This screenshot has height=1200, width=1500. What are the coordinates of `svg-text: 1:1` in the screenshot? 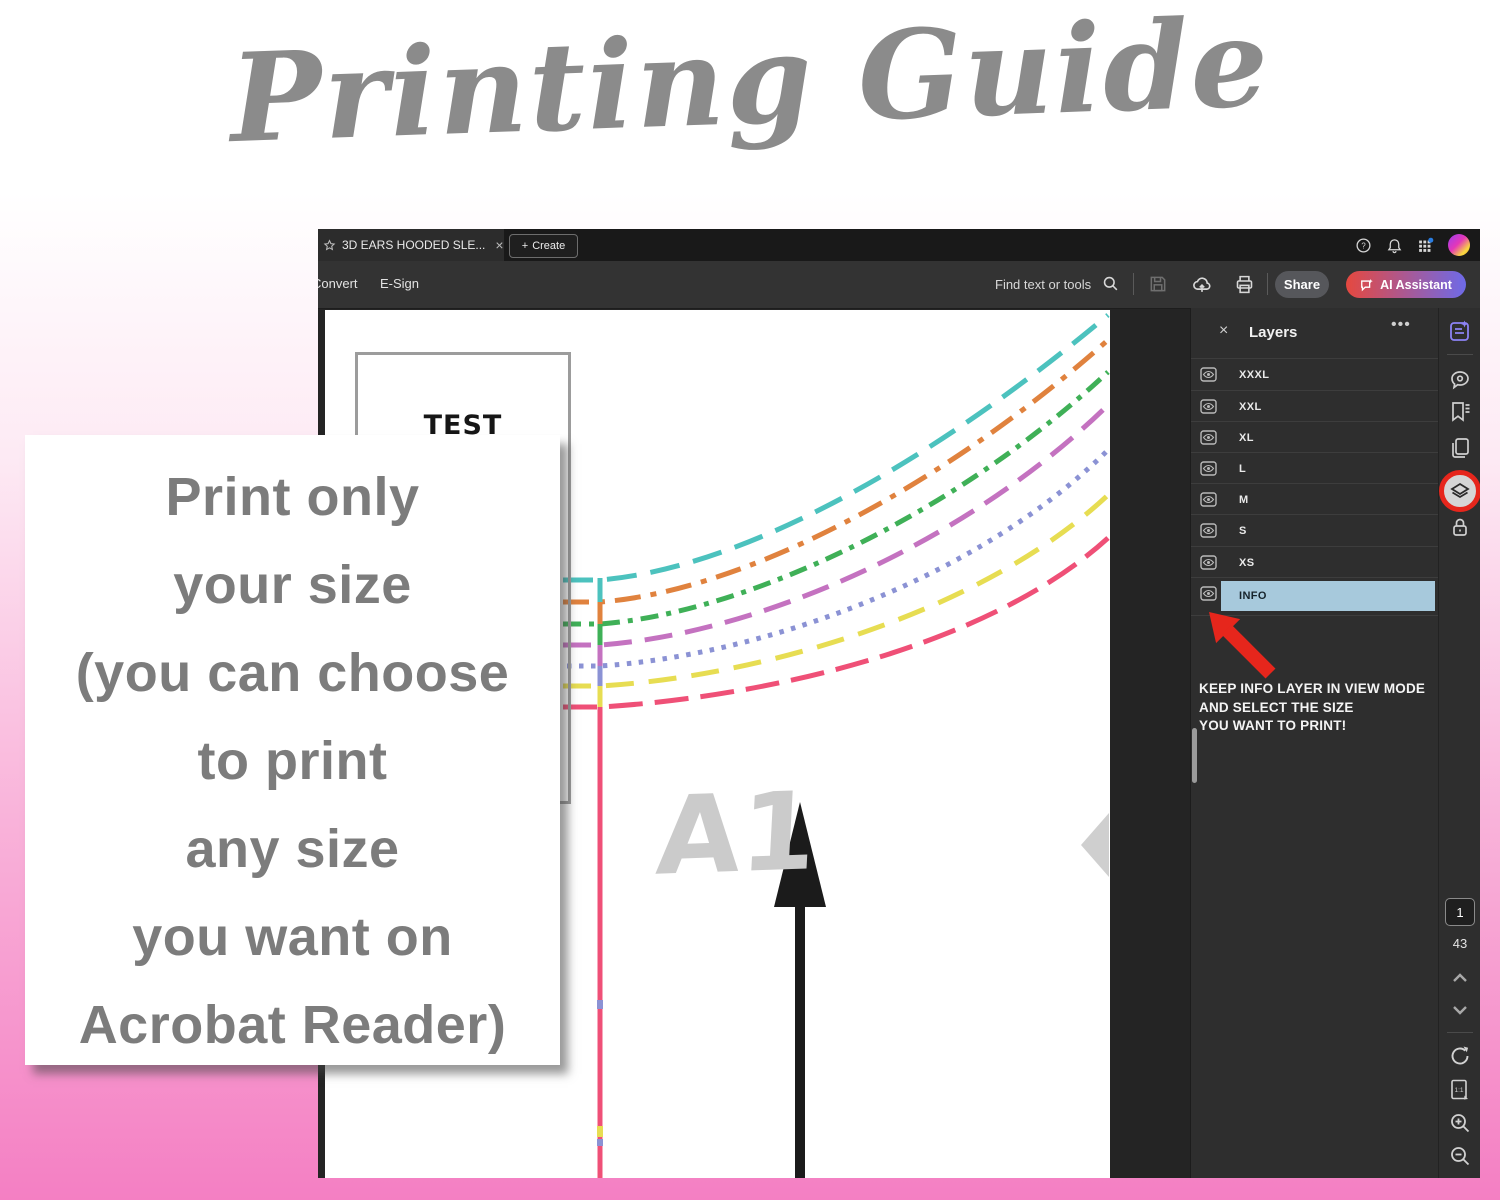 It's located at (1458, 1090).